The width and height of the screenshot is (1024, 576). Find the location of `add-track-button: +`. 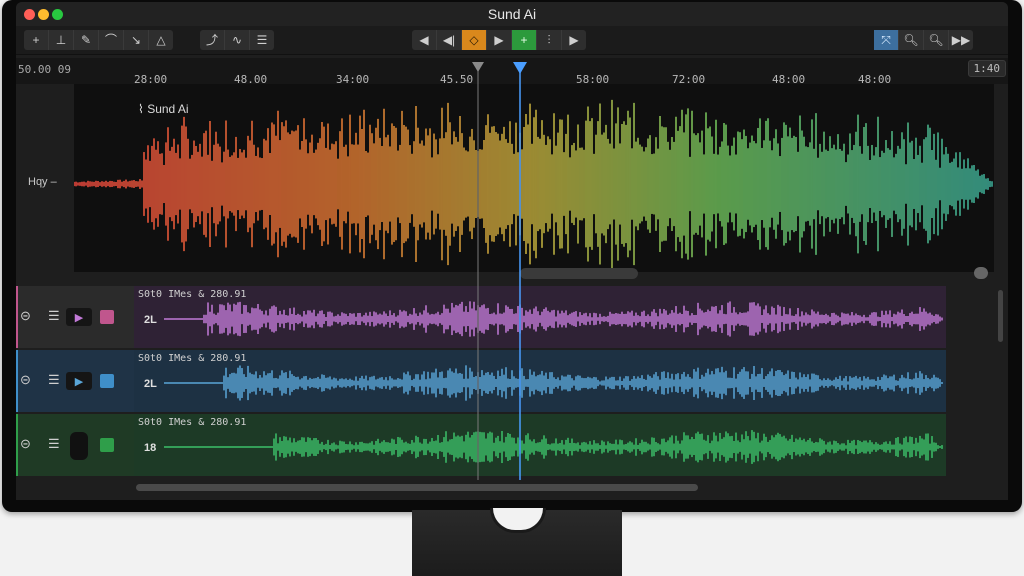

add-track-button: + is located at coordinates (524, 40).